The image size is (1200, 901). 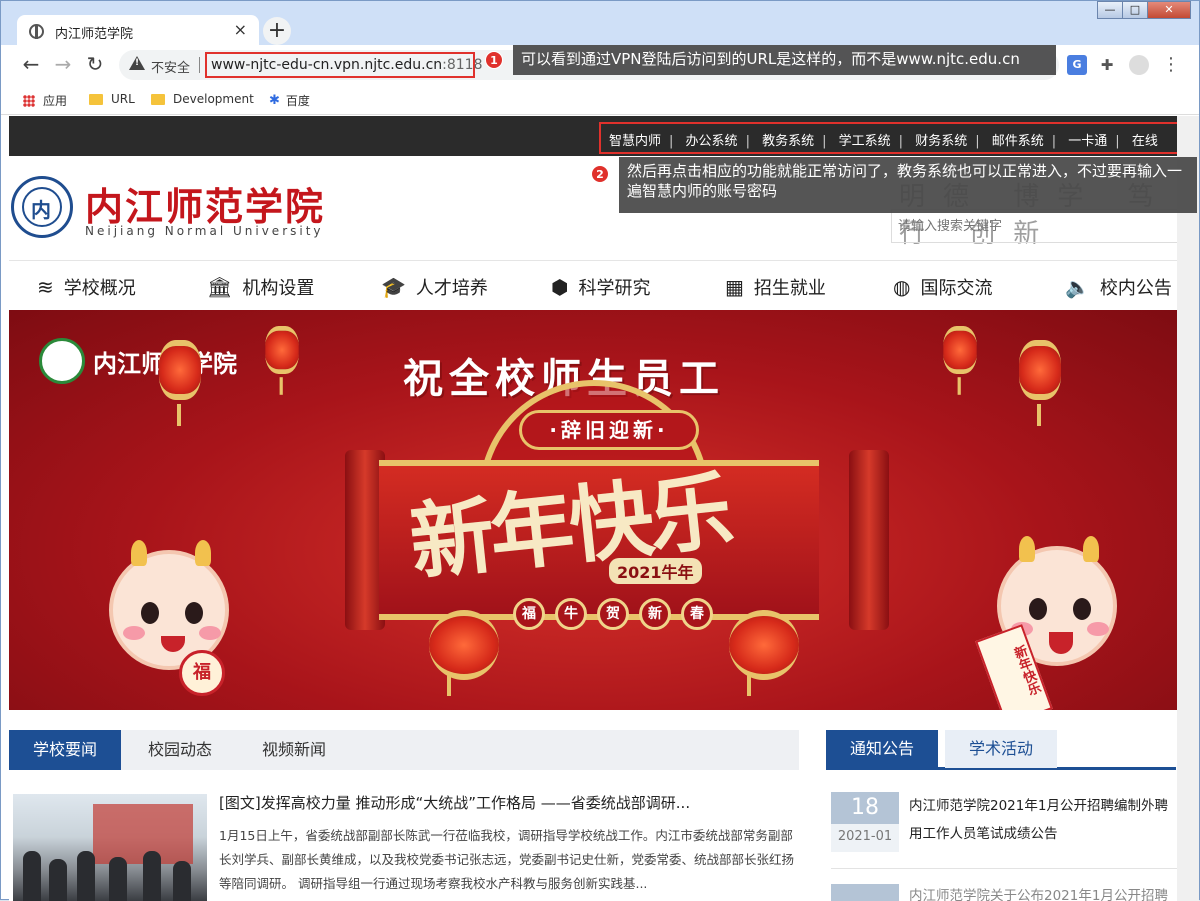 I want to click on bookmark-label: URL, so click(x=123, y=99).